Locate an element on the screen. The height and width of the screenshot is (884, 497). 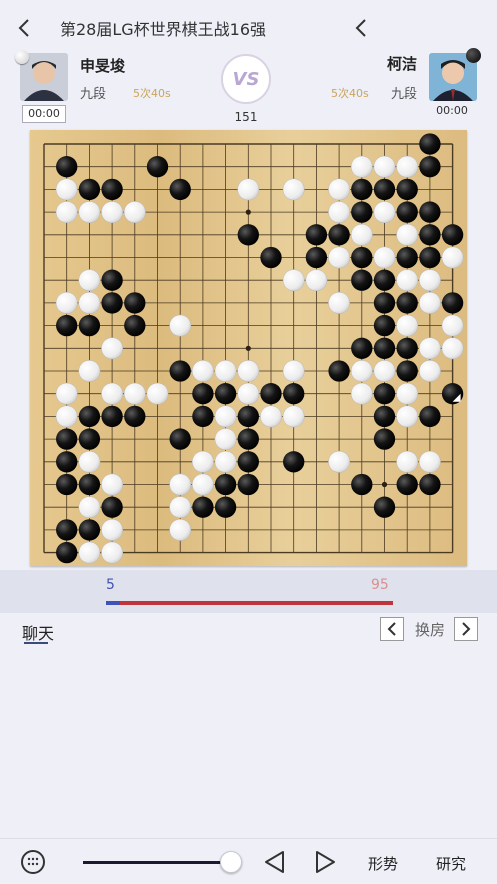
next-room-button is located at coordinates (466, 629).